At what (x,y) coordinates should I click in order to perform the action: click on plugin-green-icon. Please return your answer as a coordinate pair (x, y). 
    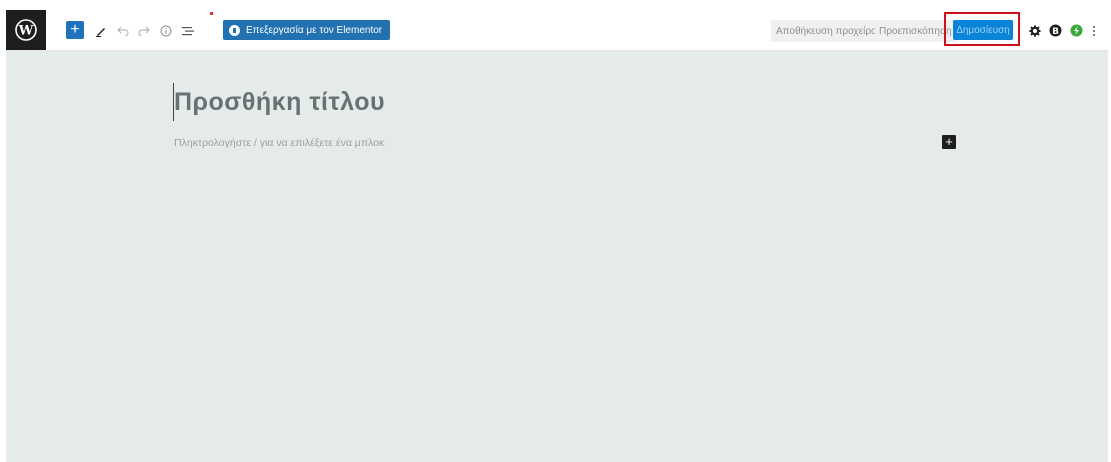
    Looking at the image, I should click on (1076, 30).